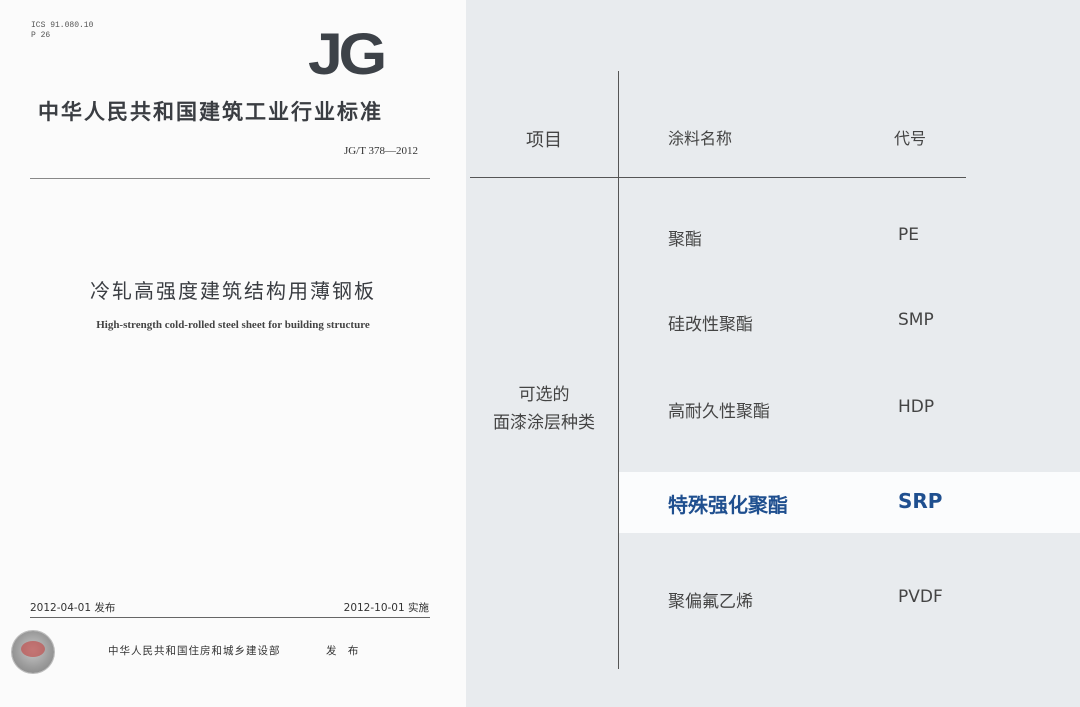  I want to click on table-header-divider, so click(718, 177).